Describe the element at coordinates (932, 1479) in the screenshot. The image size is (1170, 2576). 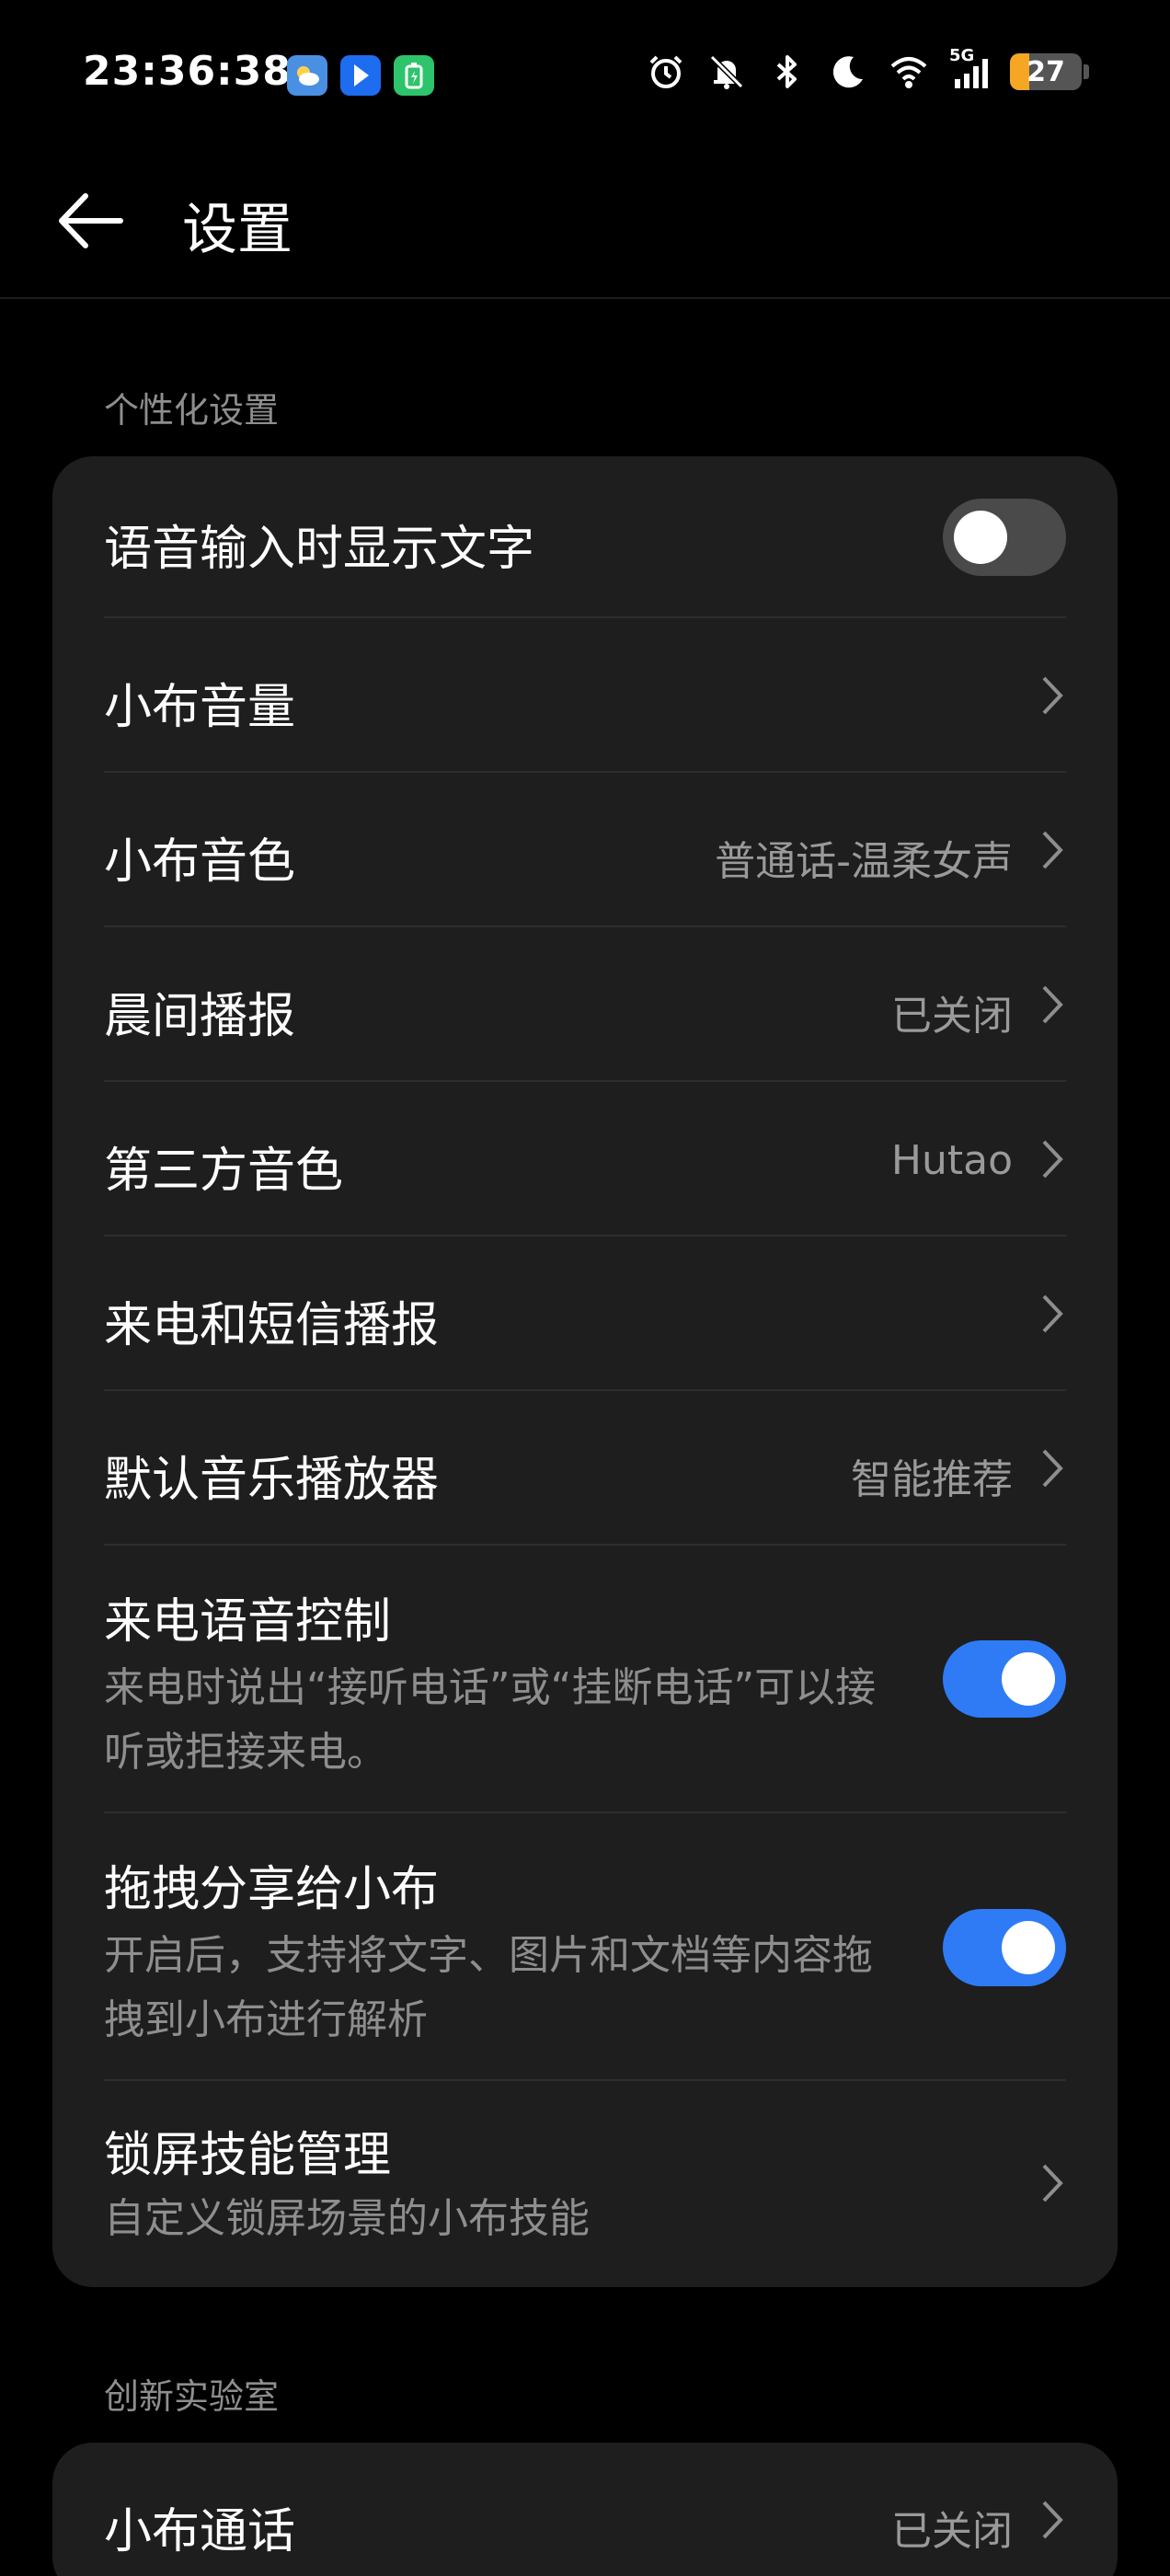
I see `row-value: 智能推荐` at that location.